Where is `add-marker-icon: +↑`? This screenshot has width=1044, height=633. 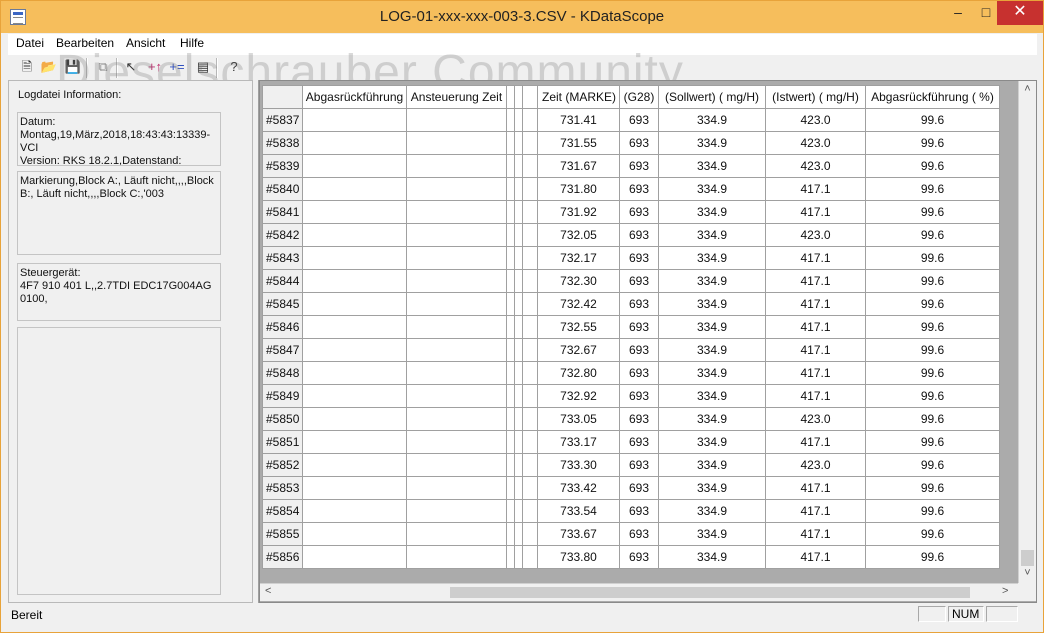 add-marker-icon: +↑ is located at coordinates (155, 67).